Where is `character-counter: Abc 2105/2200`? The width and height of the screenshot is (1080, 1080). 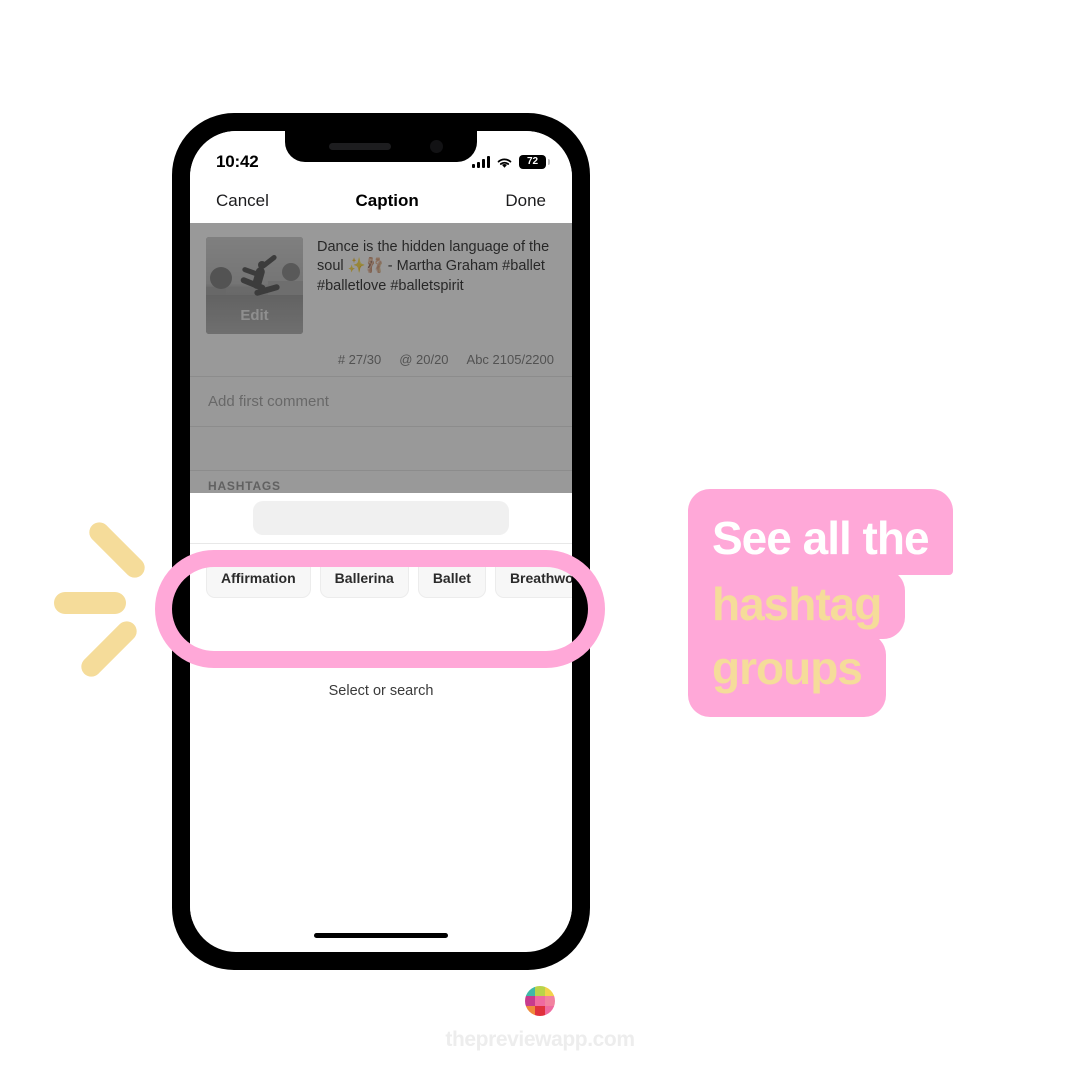
character-counter: Abc 2105/2200 is located at coordinates (510, 359).